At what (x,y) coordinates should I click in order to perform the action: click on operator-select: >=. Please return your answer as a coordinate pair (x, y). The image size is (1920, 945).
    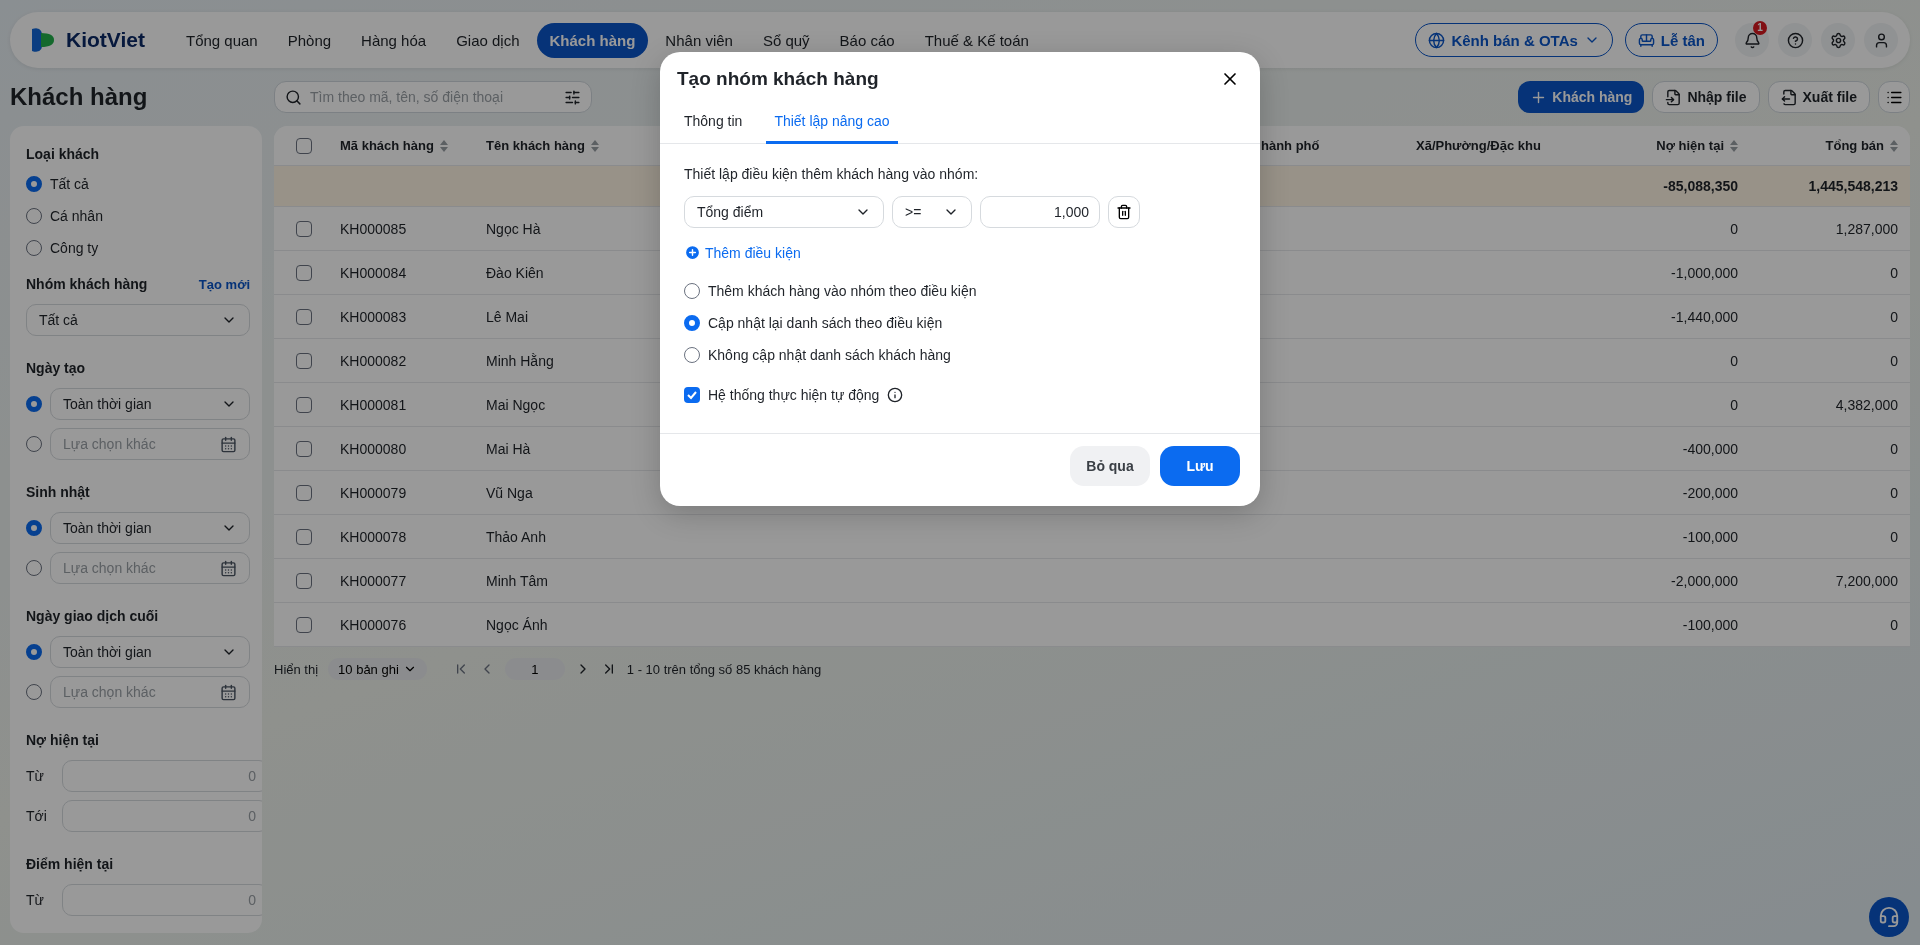
    Looking at the image, I should click on (932, 212).